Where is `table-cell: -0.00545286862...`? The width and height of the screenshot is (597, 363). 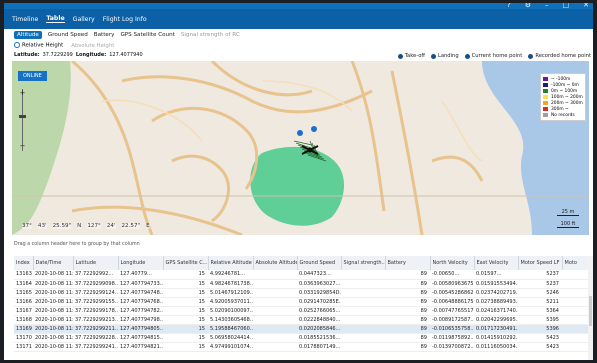
table-cell: -0.00545286862... is located at coordinates (452, 293).